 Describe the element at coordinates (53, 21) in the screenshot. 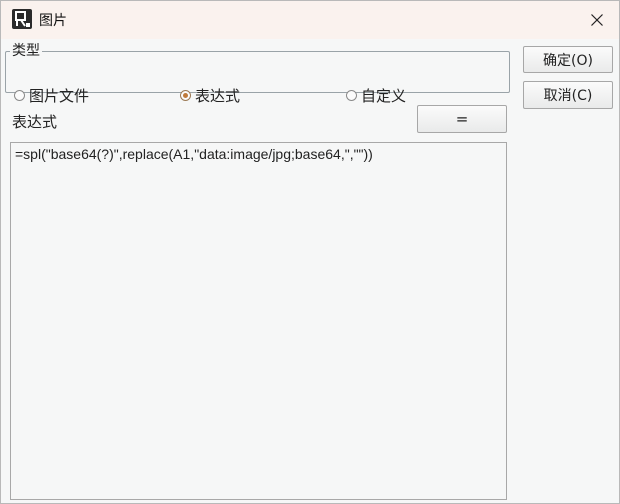

I see `window-title: 图片` at that location.